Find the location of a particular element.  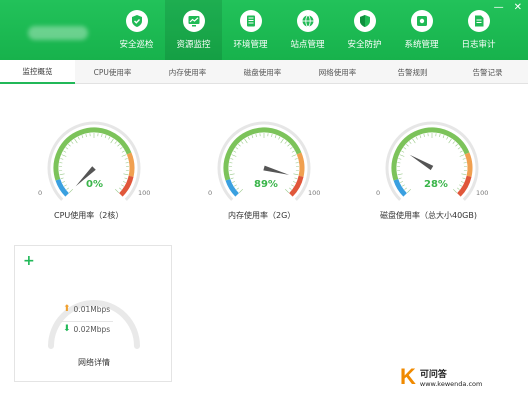

disk-gauge-value: 28% is located at coordinates (436, 184).